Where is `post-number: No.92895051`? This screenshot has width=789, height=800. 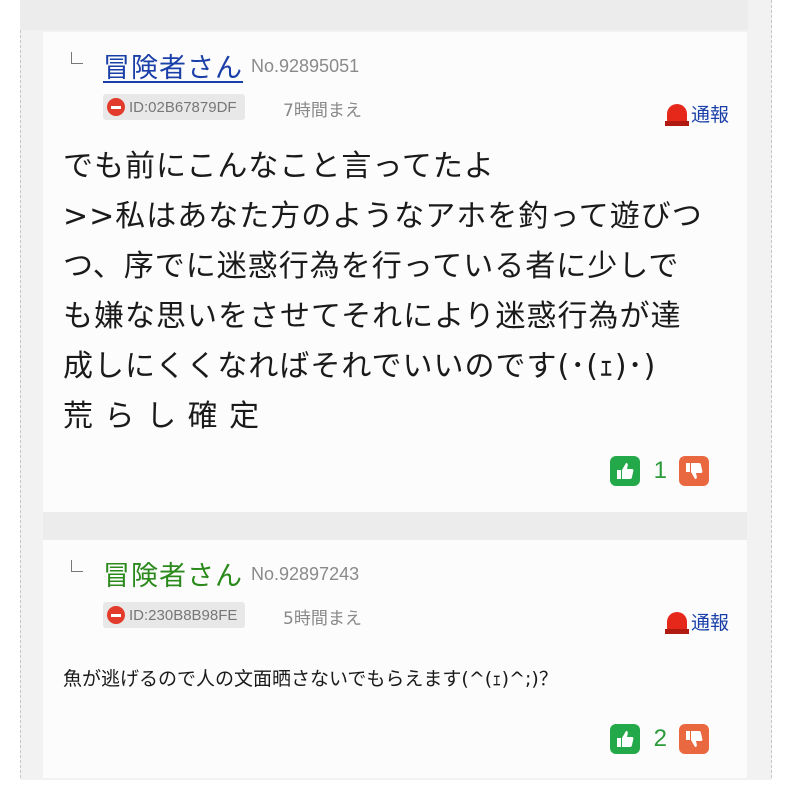 post-number: No.92895051 is located at coordinates (305, 66).